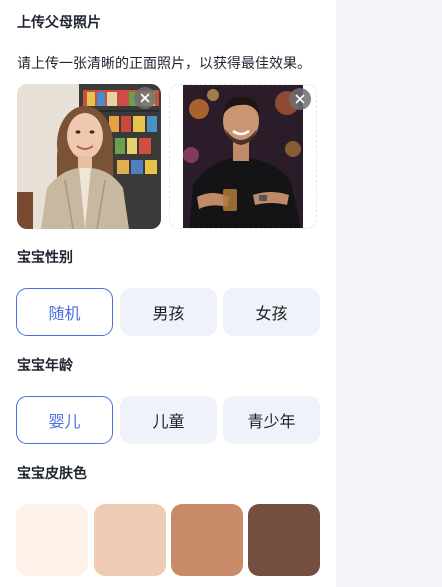  I want to click on gender-option-girl: 女孩, so click(271, 312).